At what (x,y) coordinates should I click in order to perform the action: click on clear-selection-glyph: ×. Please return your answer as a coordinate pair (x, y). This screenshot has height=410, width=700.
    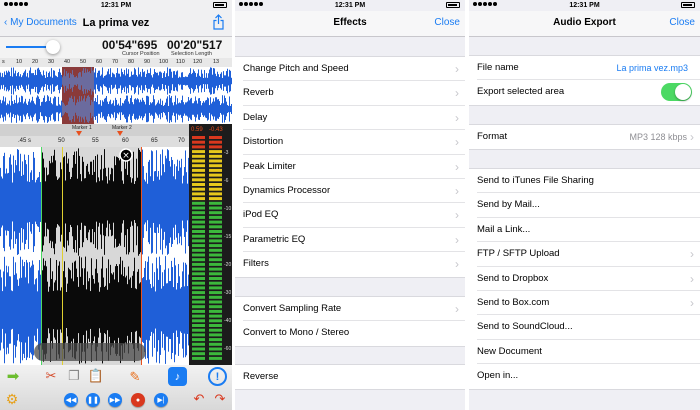
    Looking at the image, I should click on (126, 156).